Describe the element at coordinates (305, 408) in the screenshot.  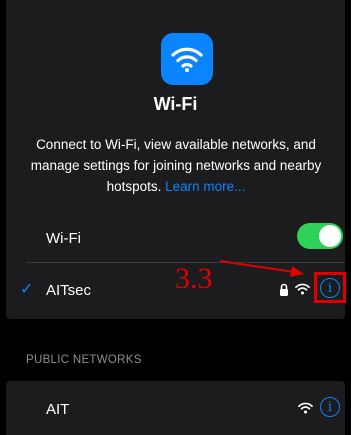
I see `wifi-signal-icon` at that location.